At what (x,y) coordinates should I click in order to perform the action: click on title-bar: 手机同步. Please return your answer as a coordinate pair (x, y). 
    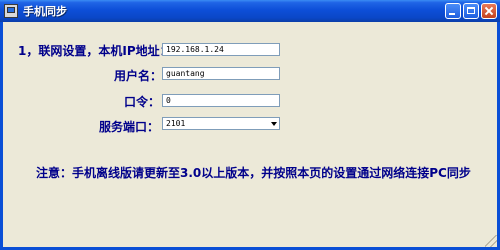
    Looking at the image, I should click on (250, 11).